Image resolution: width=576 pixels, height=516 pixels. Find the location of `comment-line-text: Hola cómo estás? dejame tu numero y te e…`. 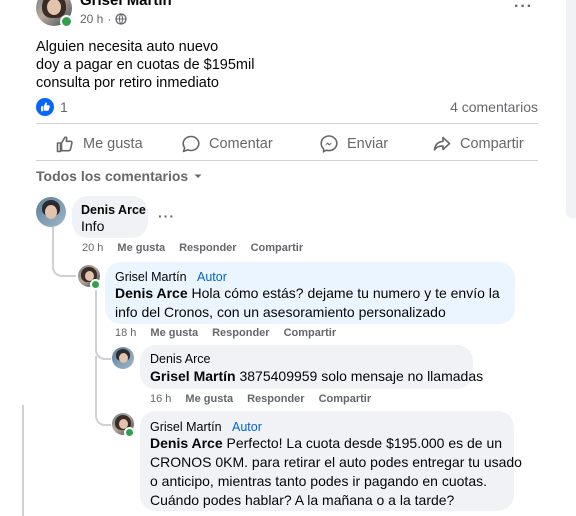

comment-line-text: Hola cómo estás? dejame tu numero y te e… is located at coordinates (343, 293).